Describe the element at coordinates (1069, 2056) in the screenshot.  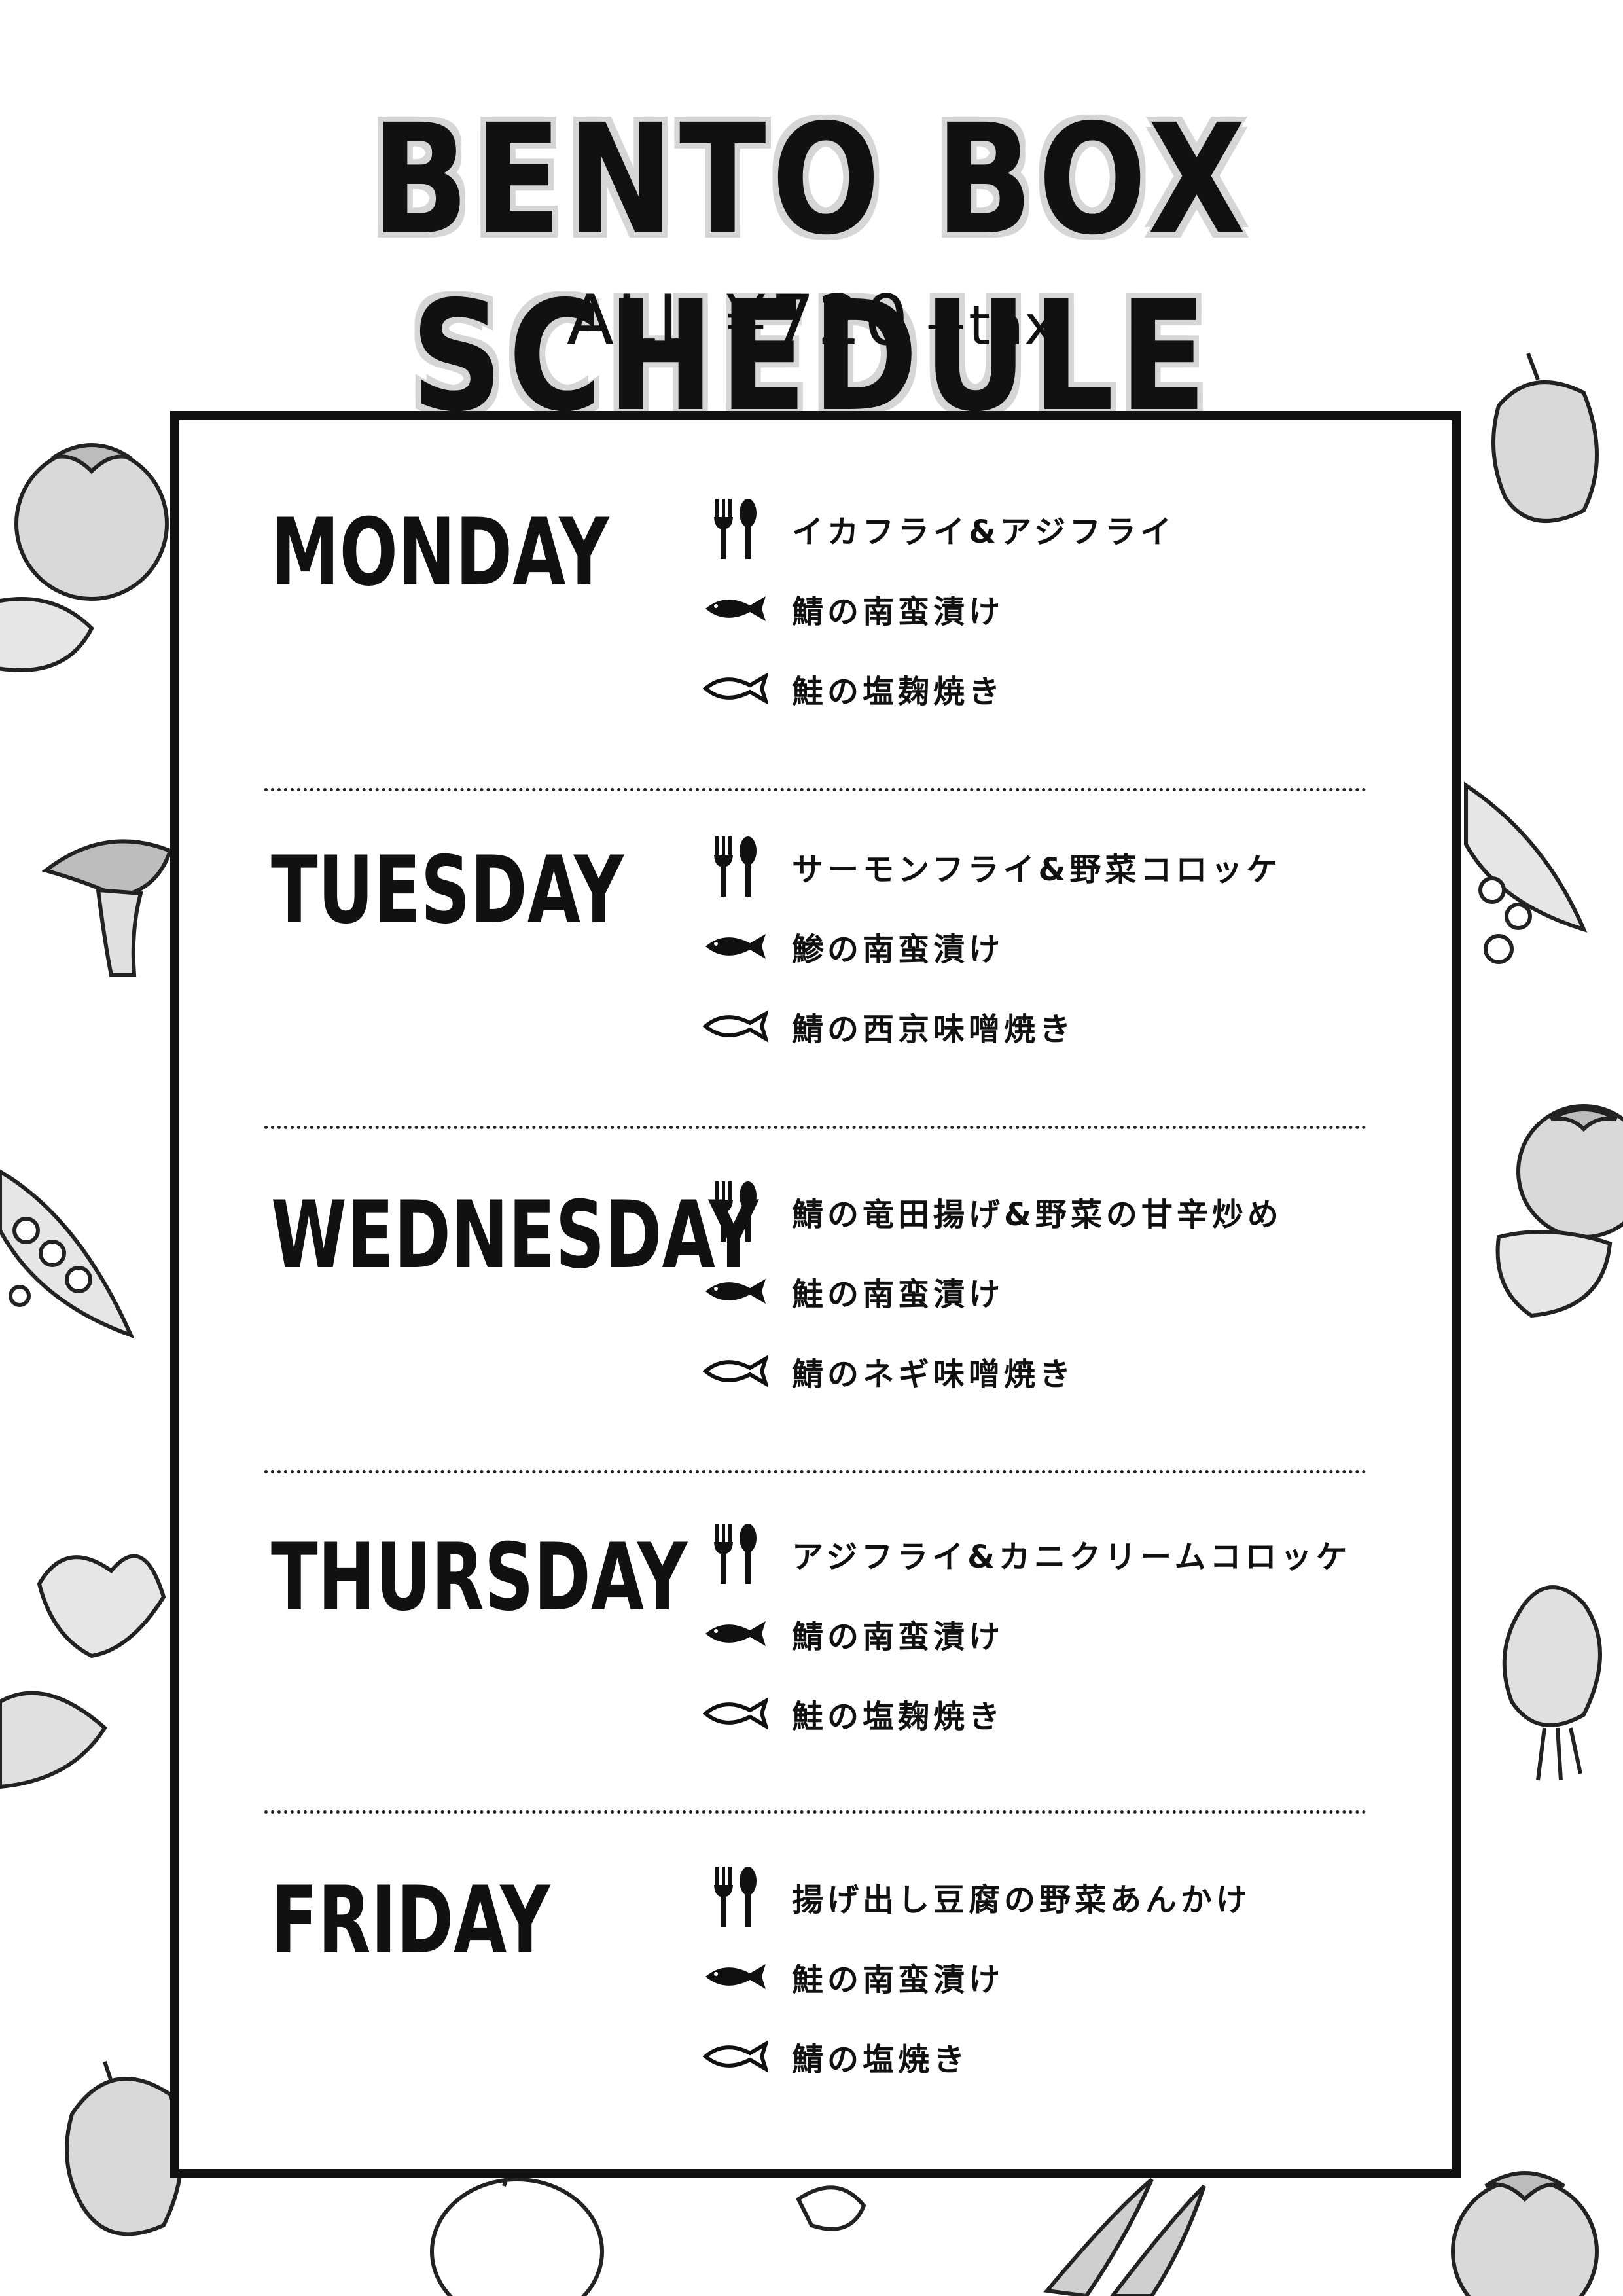
I see `menu-item: 鯖の塩焼き` at that location.